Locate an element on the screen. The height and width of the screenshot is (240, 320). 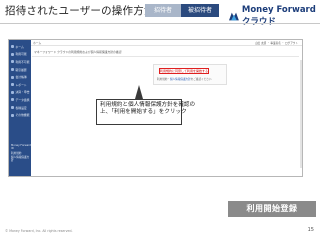
instruction-callout: 利用規約と個人情報保護方針を確認の 上、「利用を開始する」をクリック is located at coordinates (146, 112).